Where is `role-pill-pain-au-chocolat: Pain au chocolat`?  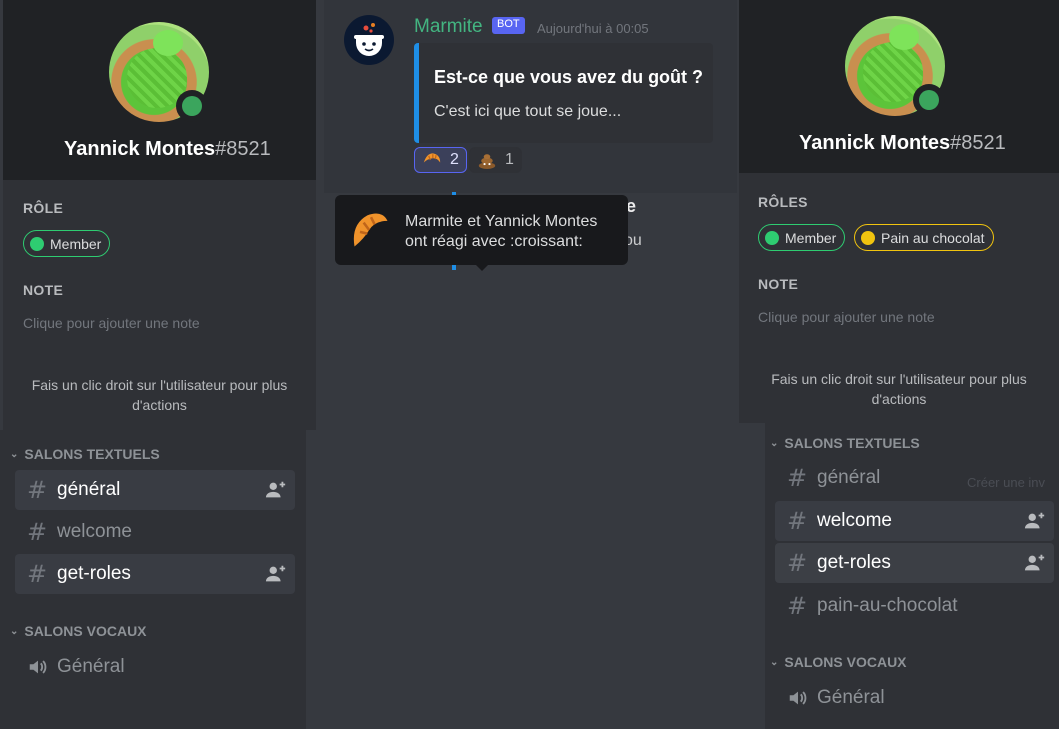
role-pill-pain-au-chocolat: Pain au chocolat is located at coordinates (924, 237).